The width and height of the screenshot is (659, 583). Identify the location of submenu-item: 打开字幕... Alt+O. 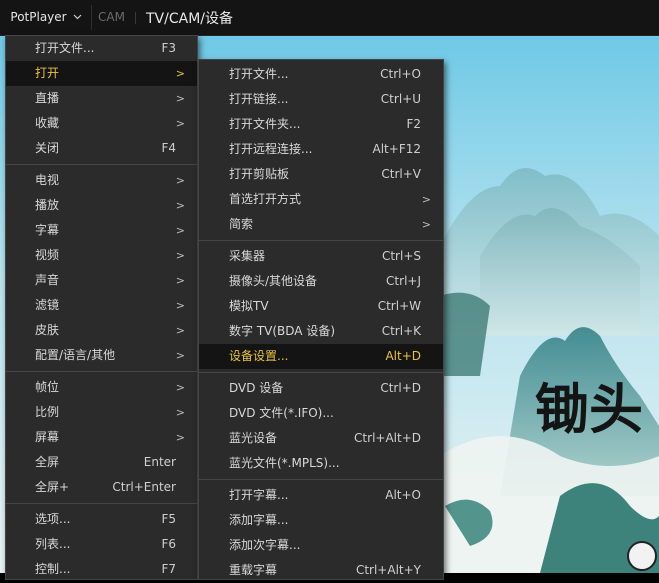
(321, 495).